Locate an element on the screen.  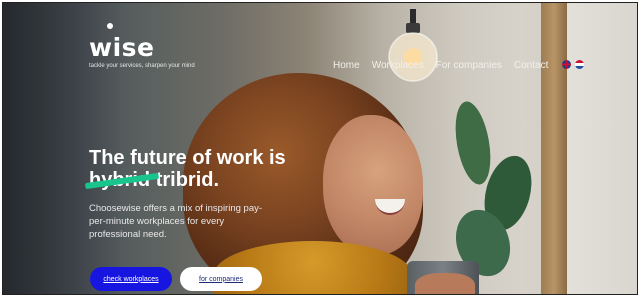
logo-tagline: tackle your services, sharpen your mind is located at coordinates (142, 66).